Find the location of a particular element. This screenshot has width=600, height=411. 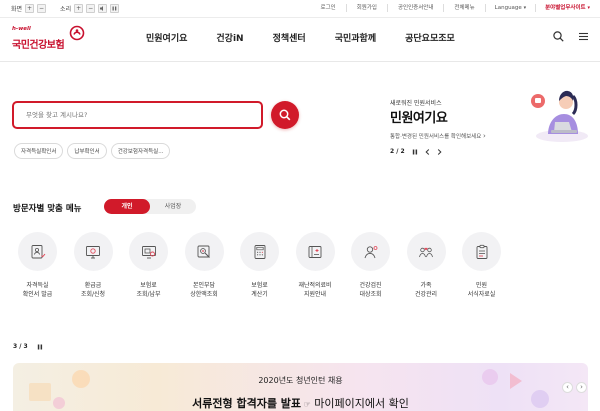

signup-link: 회원가입 is located at coordinates (366, 8).